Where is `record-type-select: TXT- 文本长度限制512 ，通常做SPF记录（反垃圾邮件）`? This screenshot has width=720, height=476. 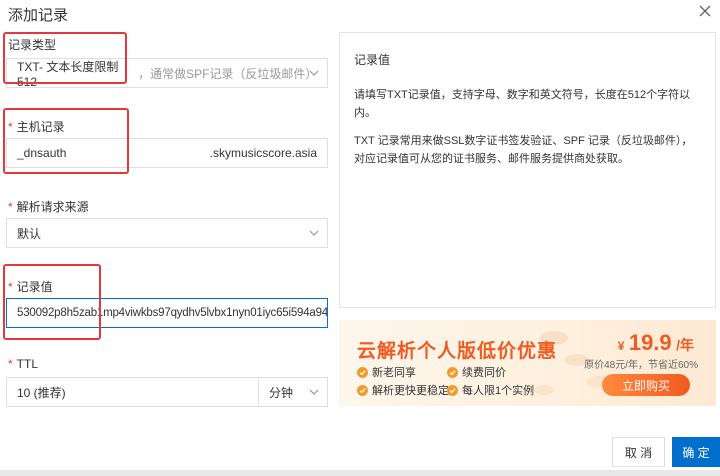 record-type-select: TXT- 文本长度限制512 ，通常做SPF记录（反垃圾邮件） is located at coordinates (167, 73).